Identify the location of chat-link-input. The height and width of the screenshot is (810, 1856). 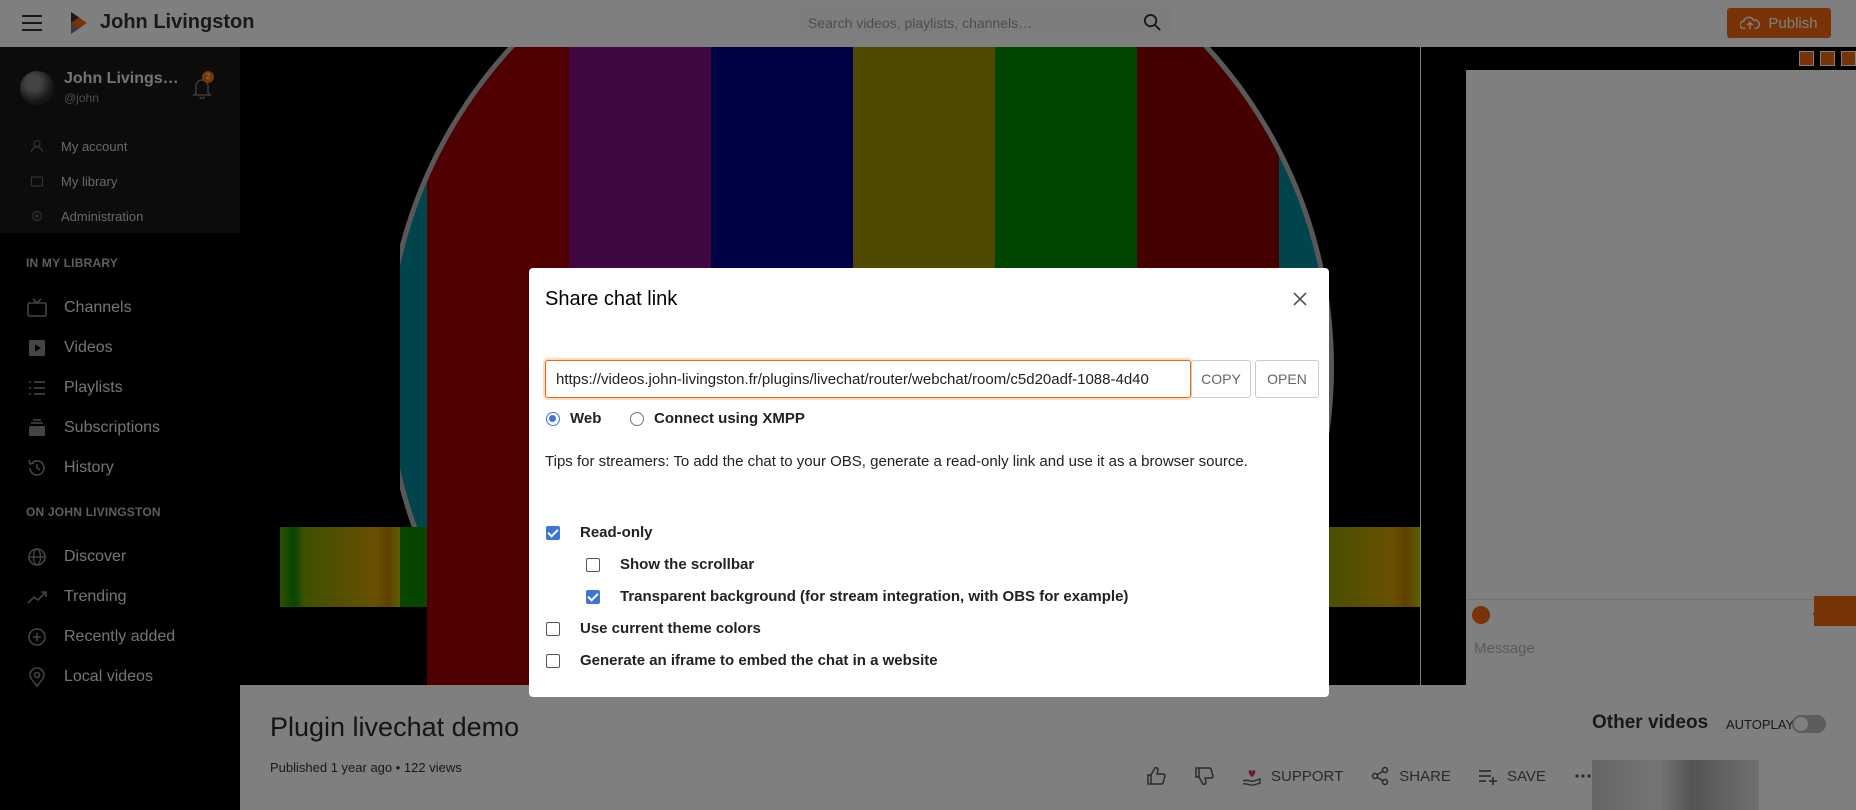
(868, 379).